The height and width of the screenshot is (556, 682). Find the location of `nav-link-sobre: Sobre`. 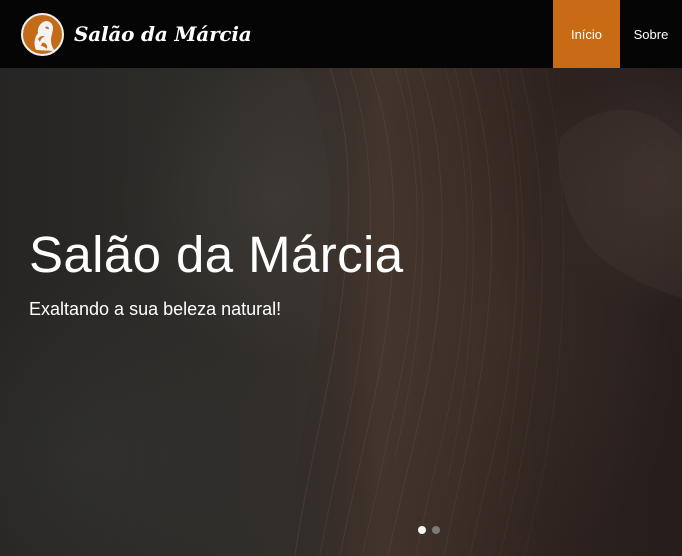

nav-link-sobre: Sobre is located at coordinates (651, 34).